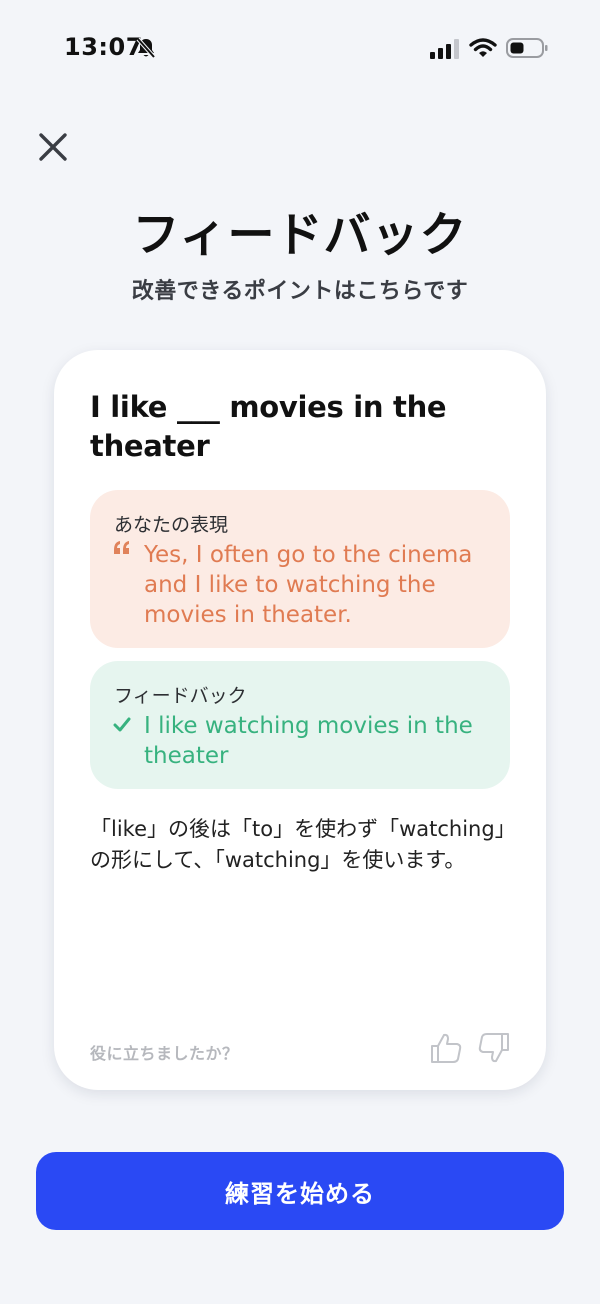 This screenshot has width=600, height=1304. I want to click on page-title: フィードバック, so click(300, 235).